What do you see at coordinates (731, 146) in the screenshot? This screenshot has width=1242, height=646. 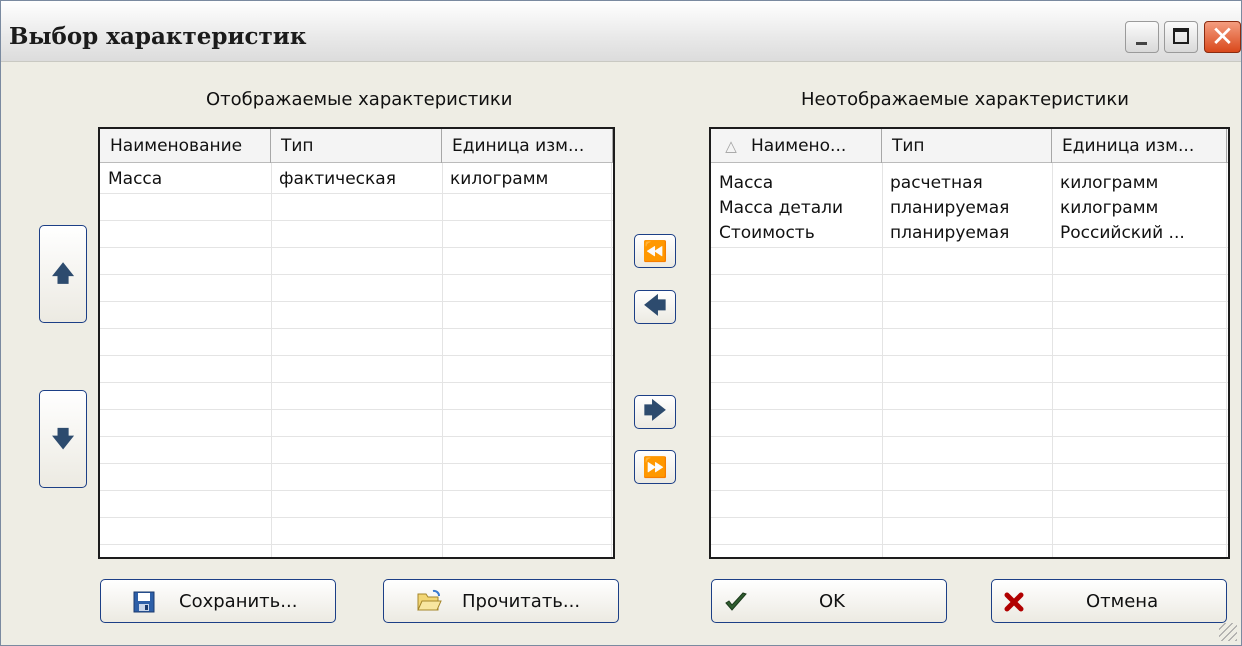 I see `sort-ascending-icon: △` at bounding box center [731, 146].